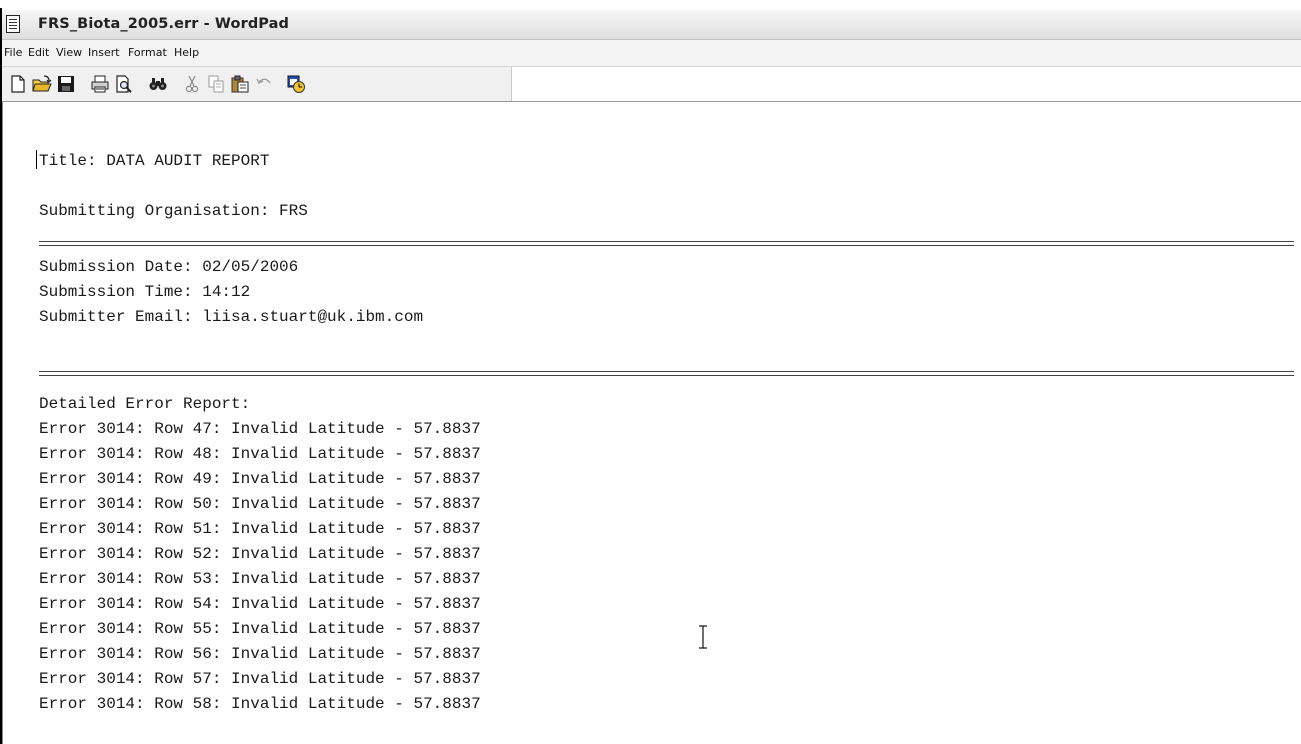  What do you see at coordinates (104, 52) in the screenshot?
I see `menu-insert: Insert` at bounding box center [104, 52].